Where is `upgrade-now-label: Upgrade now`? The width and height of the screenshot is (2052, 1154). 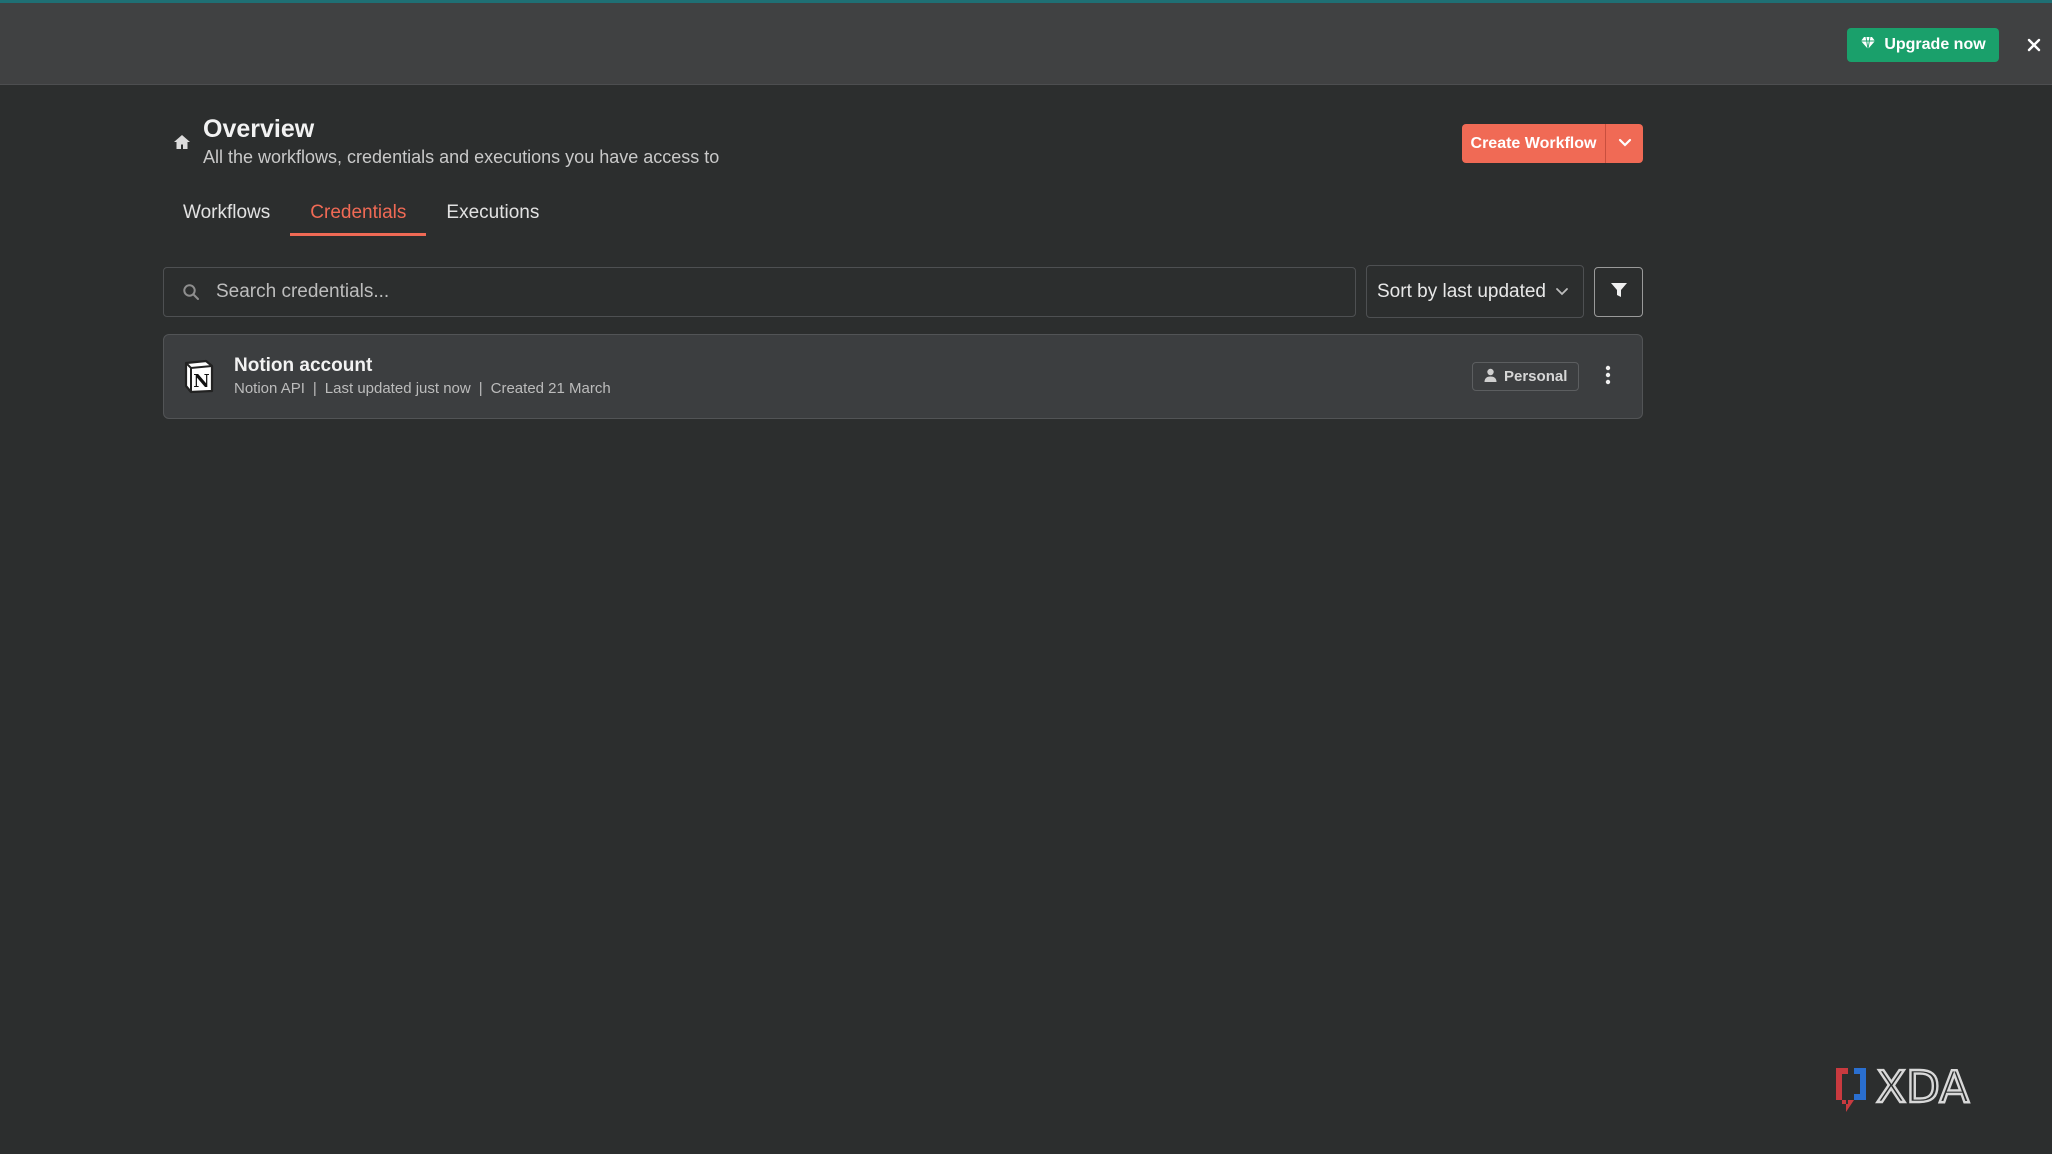
upgrade-now-label: Upgrade now is located at coordinates (1935, 44).